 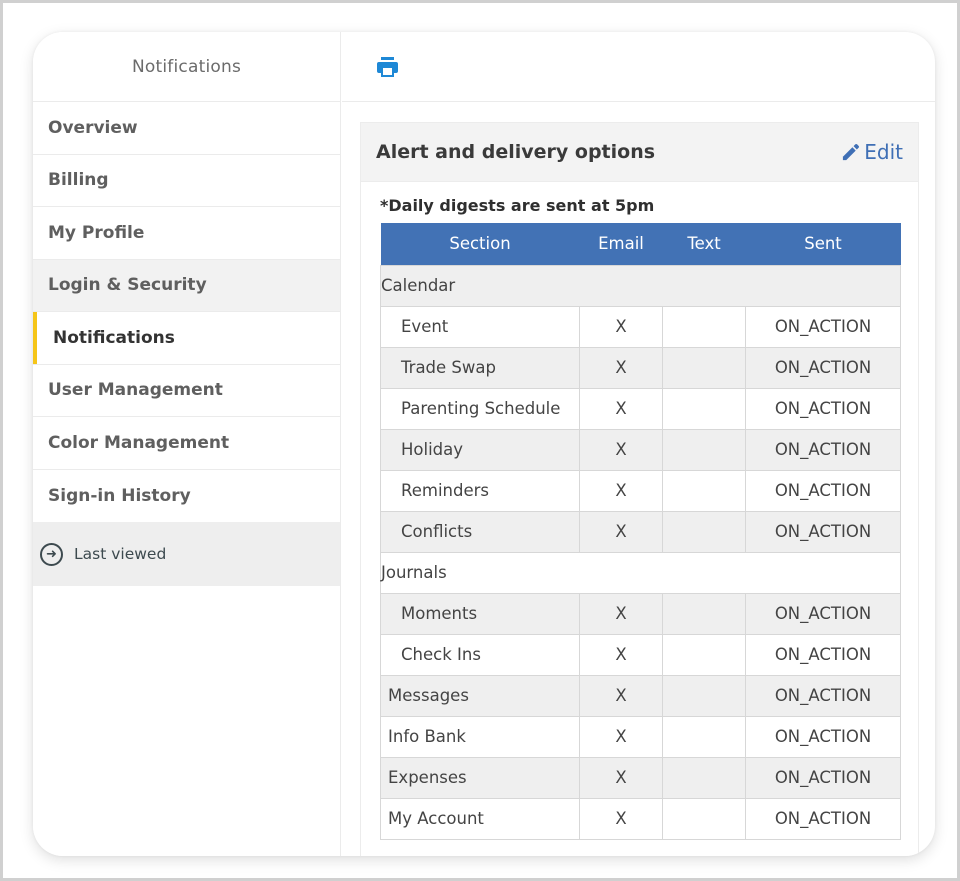 I want to click on print-icon, so click(x=387, y=67).